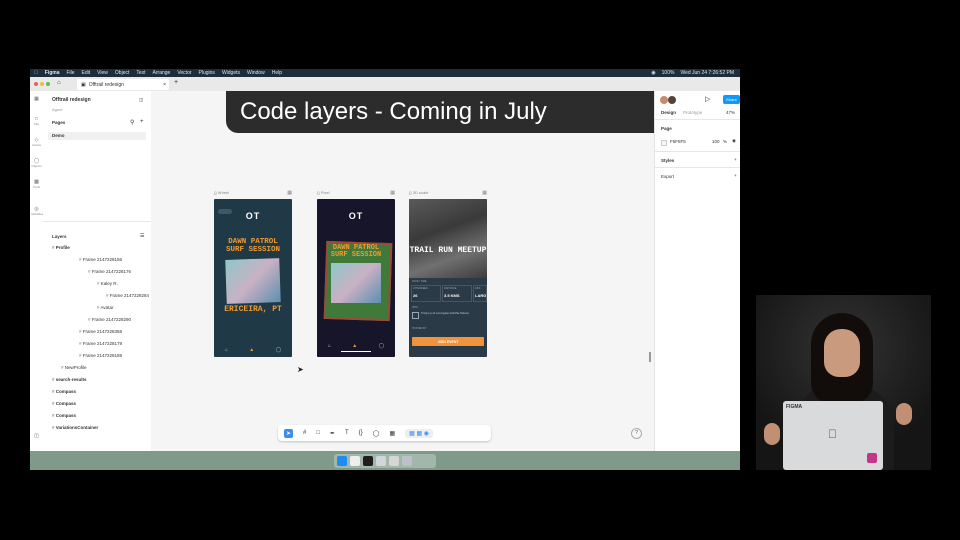  Describe the element at coordinates (735, 159) in the screenshot. I see `add-style-icon: +` at that location.